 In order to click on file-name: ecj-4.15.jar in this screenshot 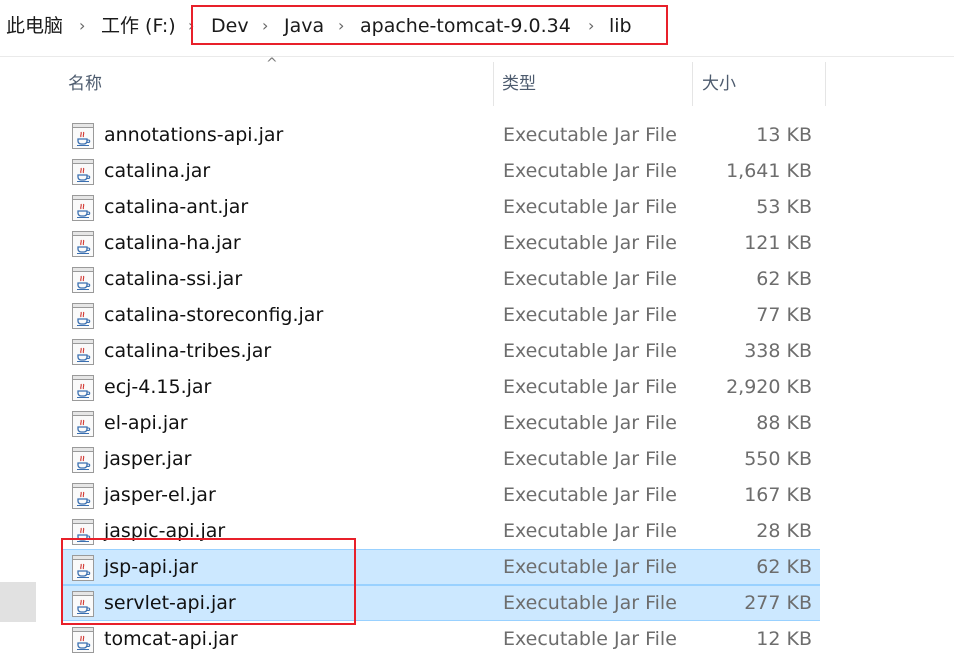, I will do `click(157, 387)`.